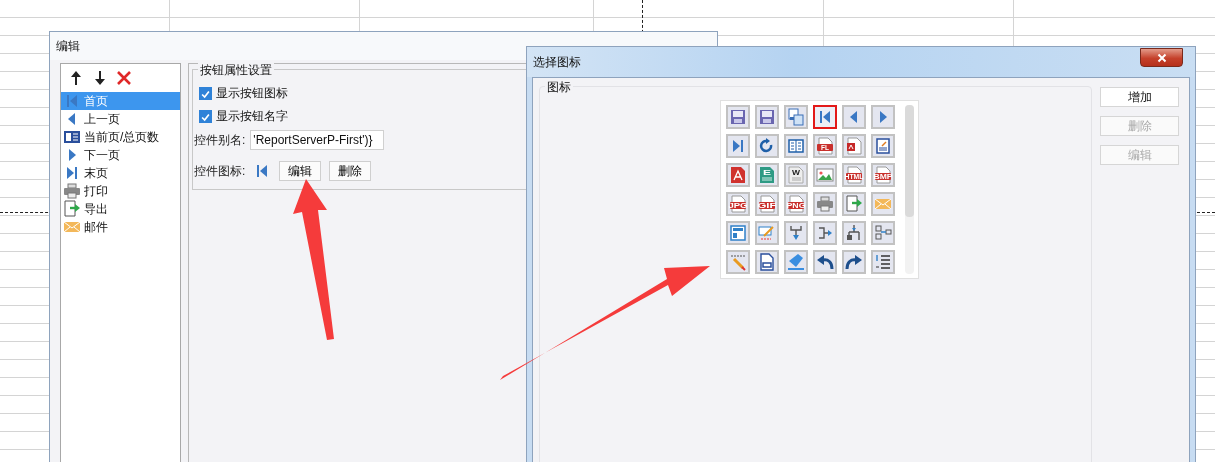  What do you see at coordinates (350, 171) in the screenshot?
I see `button: 删除` at bounding box center [350, 171].